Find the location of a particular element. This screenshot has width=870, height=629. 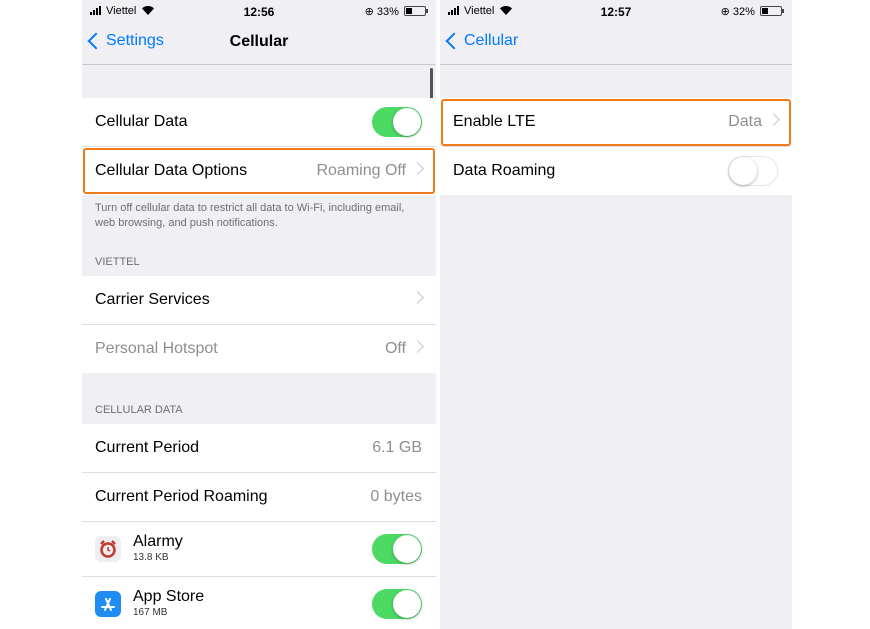

cellular-data-options-row: Cellular Data Options Roaming Off is located at coordinates (259, 171).